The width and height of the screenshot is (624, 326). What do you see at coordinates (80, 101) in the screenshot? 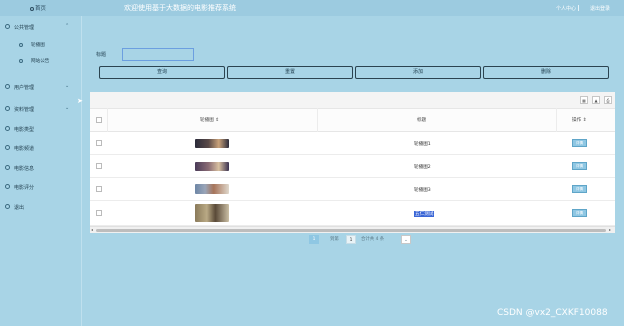
I see `mouse-cursor-icon: ➤` at bounding box center [80, 101].